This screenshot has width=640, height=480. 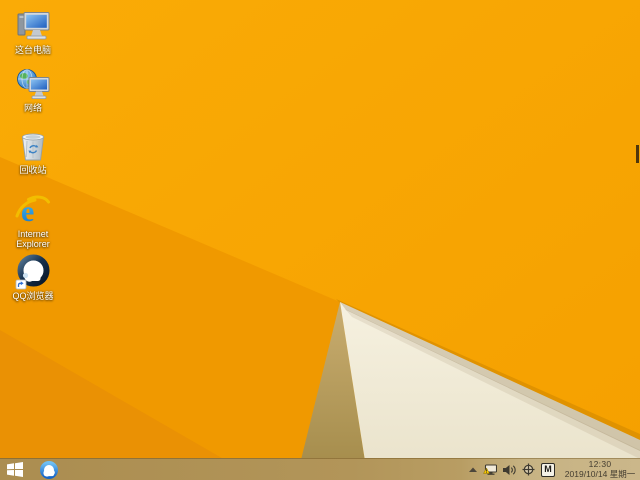 I want to click on start-button, so click(x=15, y=469).